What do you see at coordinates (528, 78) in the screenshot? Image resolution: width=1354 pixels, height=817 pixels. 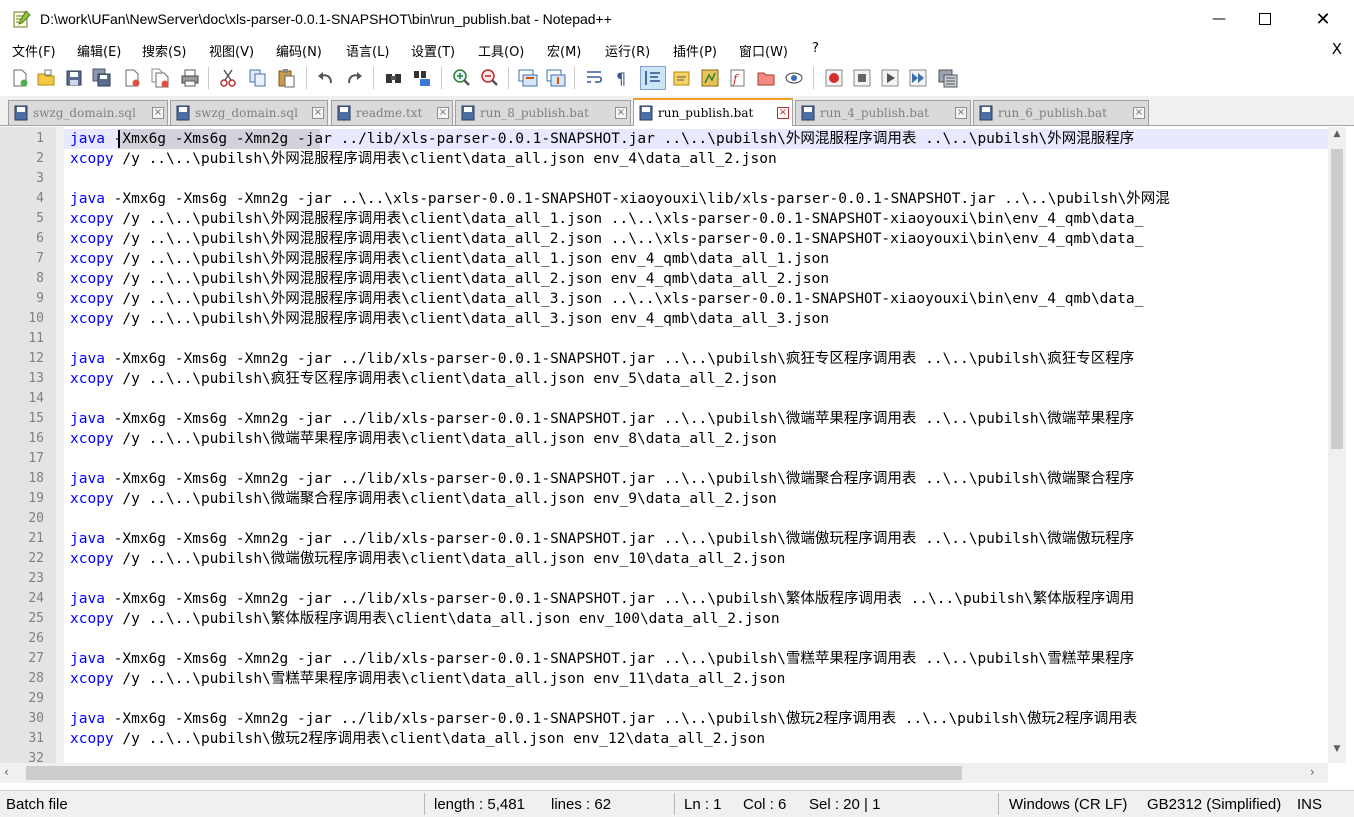 I see `sync-vertical-icon` at bounding box center [528, 78].